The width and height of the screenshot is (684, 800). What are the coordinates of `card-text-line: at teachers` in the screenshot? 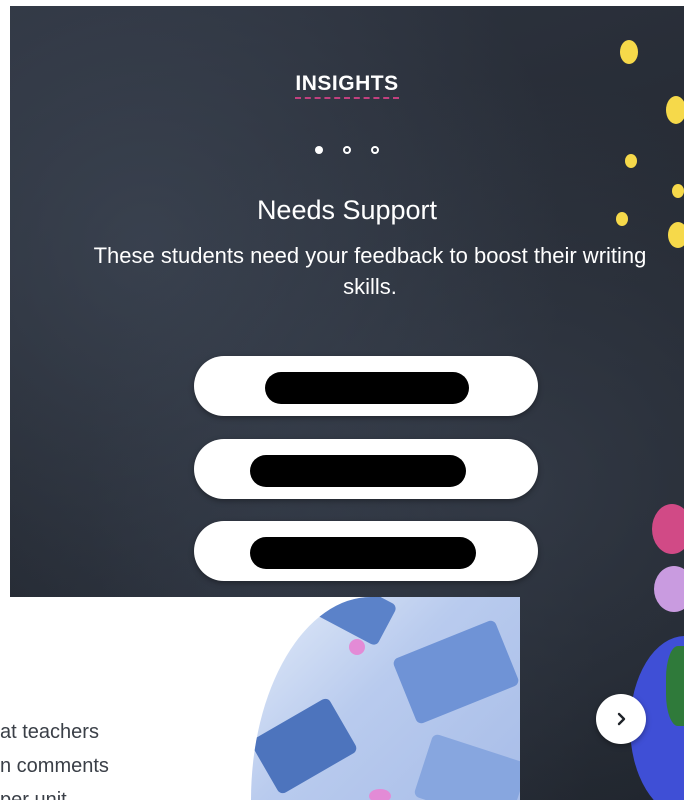 It's located at (49, 732).